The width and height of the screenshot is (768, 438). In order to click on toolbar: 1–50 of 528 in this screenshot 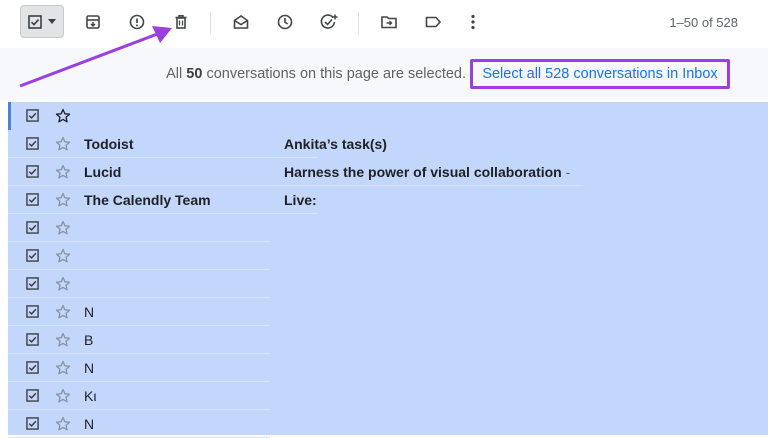, I will do `click(384, 24)`.